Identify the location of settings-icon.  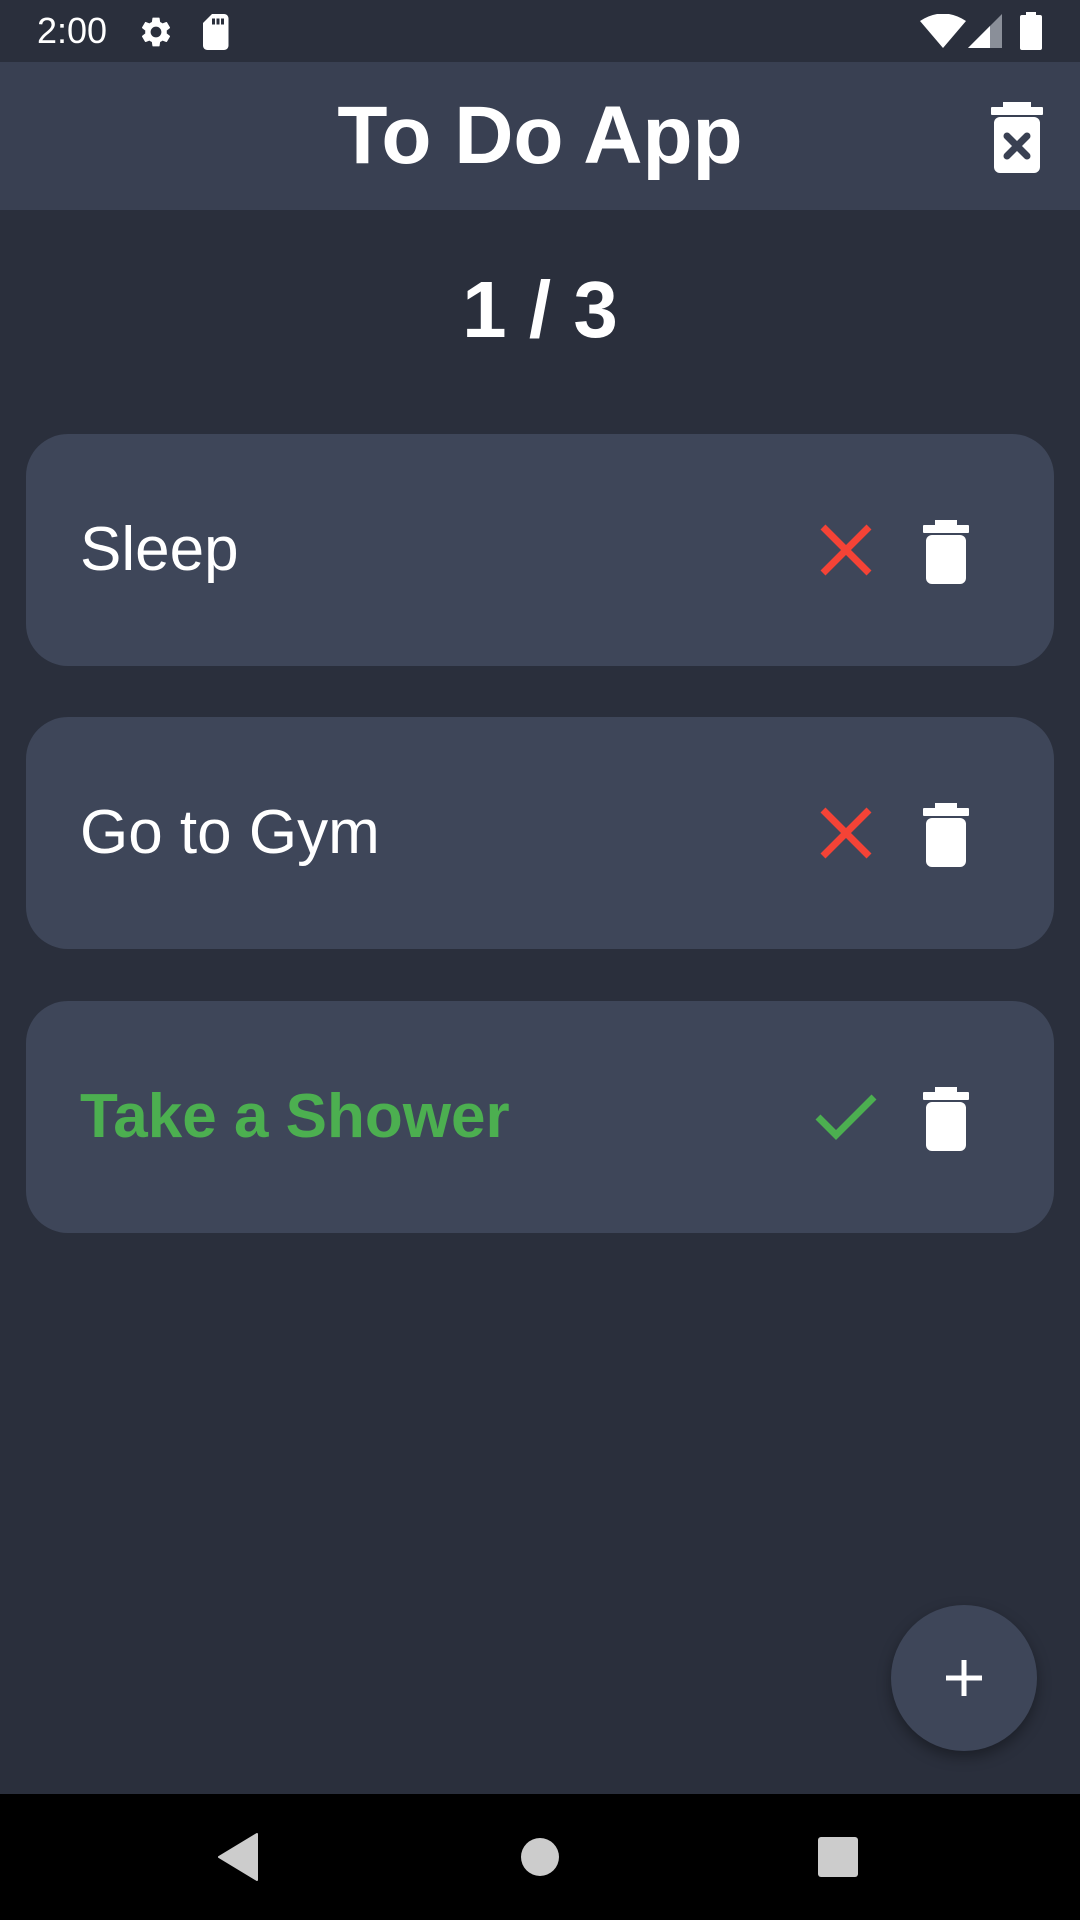
(156, 32).